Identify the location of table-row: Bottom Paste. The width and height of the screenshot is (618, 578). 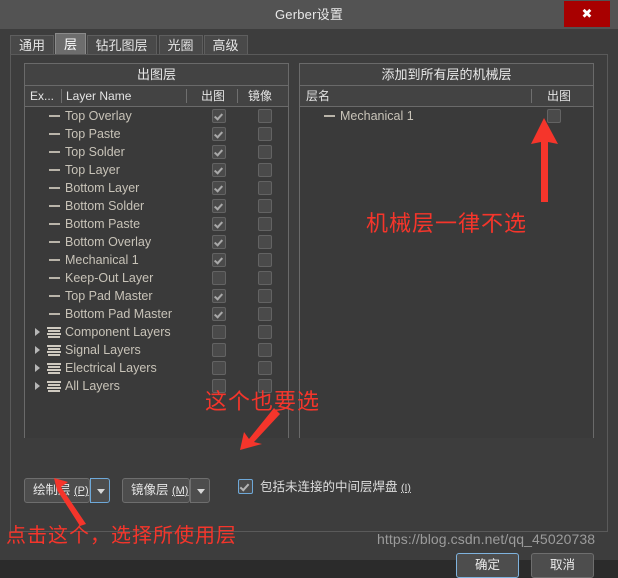
(156, 224).